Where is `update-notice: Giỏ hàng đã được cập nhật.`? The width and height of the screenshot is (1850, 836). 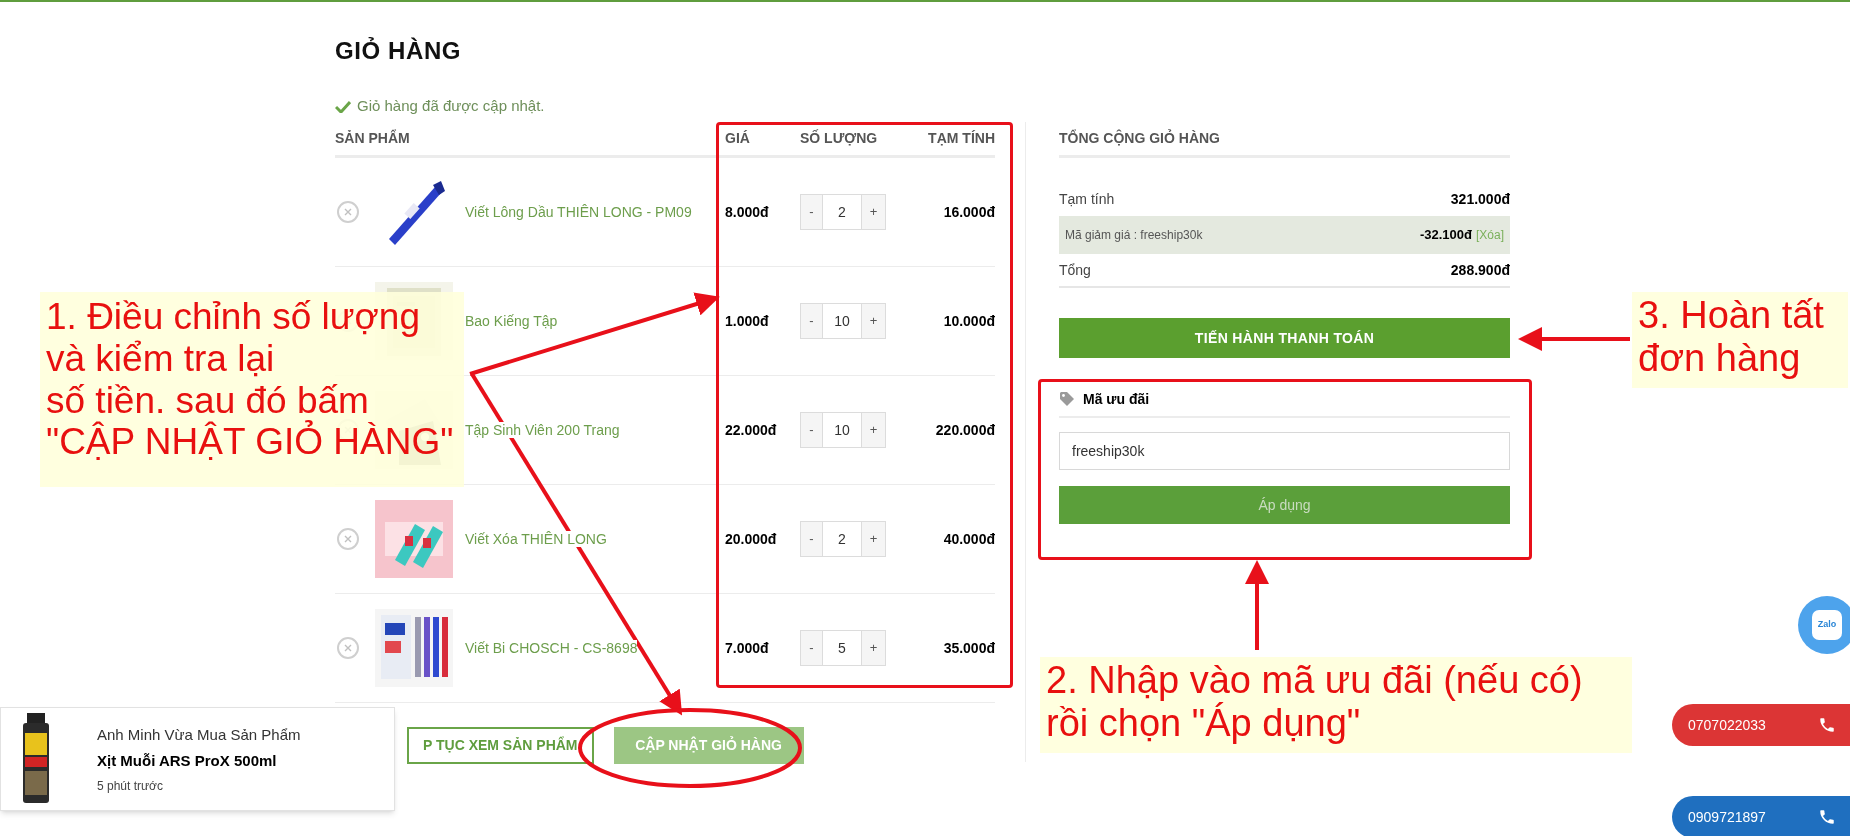 update-notice: Giỏ hàng đã được cập nhật. is located at coordinates (451, 105).